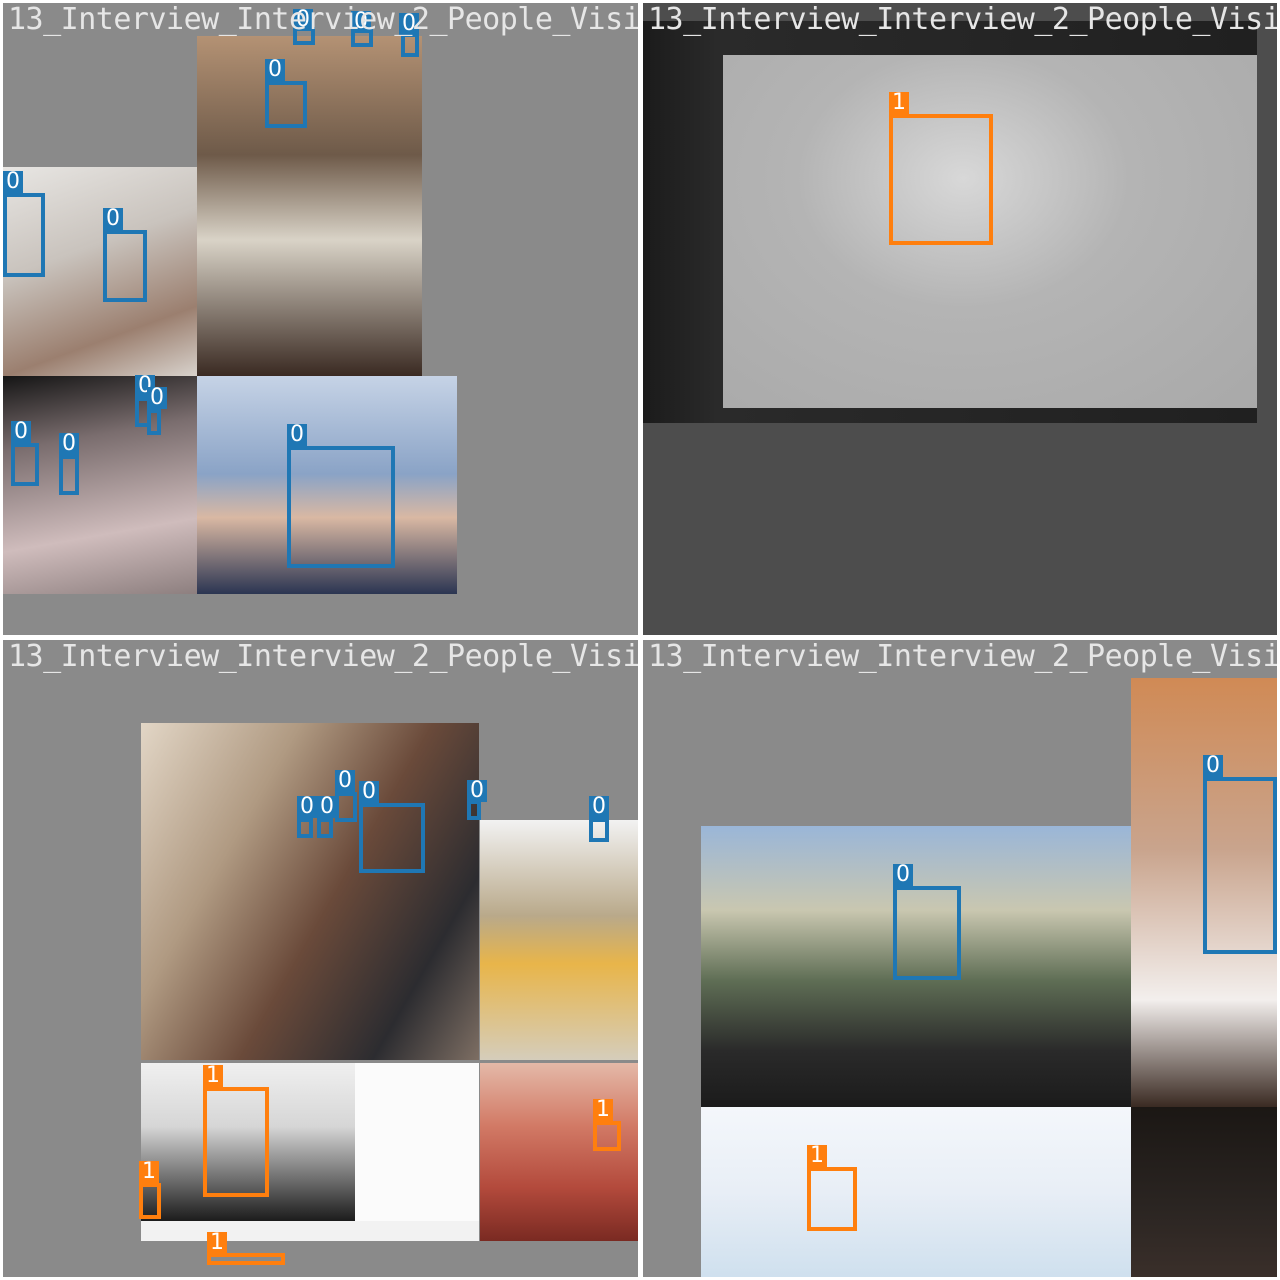 The height and width of the screenshot is (1280, 1280). I want to click on photo-white-blank, so click(417, 1152).